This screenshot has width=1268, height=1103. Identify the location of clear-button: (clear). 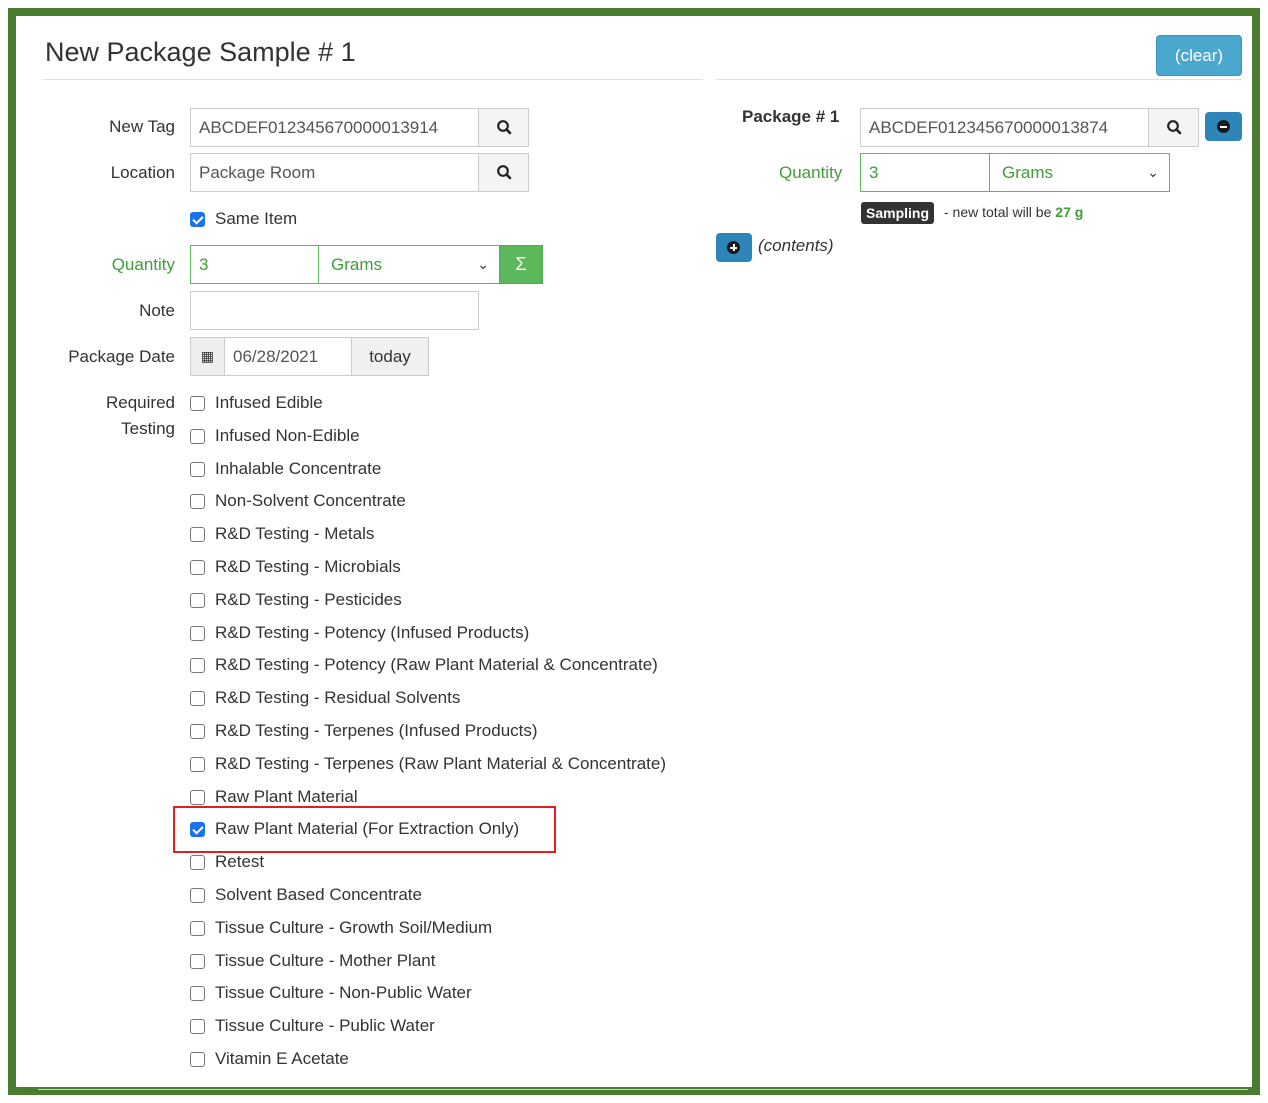
(1199, 55).